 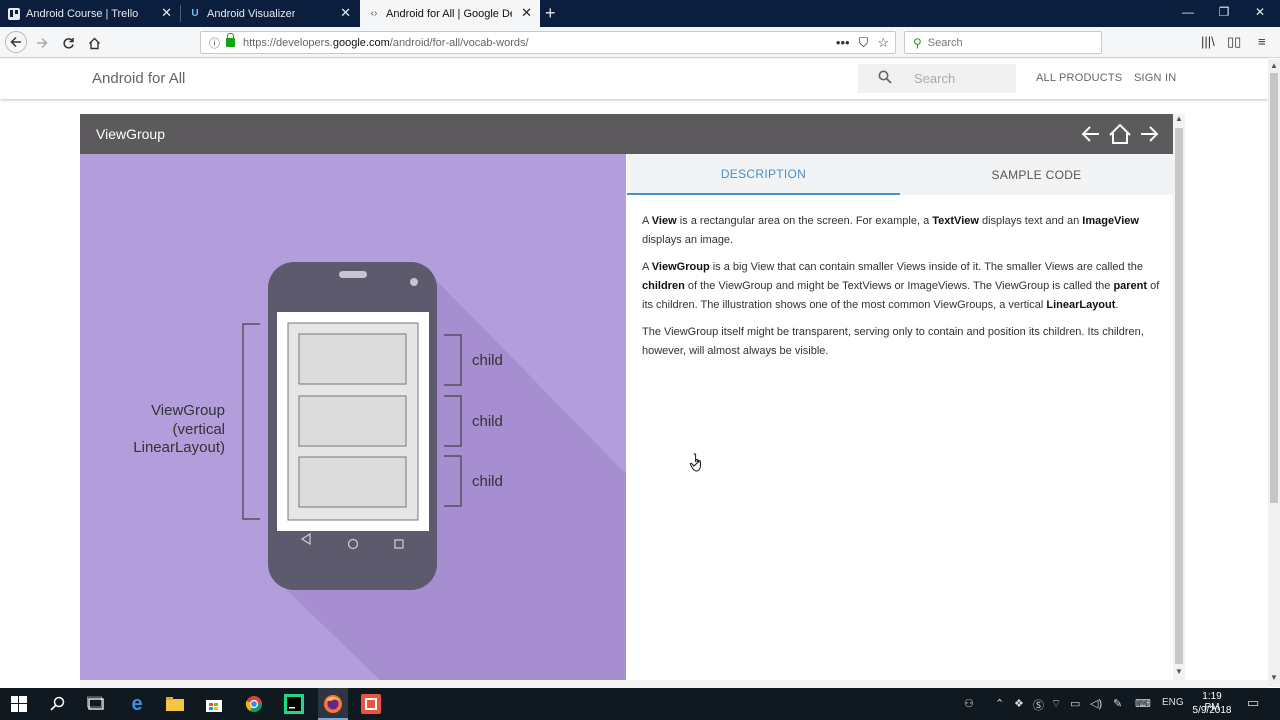 What do you see at coordinates (945, 42) in the screenshot?
I see `browser-search-placeholder: Search` at bounding box center [945, 42].